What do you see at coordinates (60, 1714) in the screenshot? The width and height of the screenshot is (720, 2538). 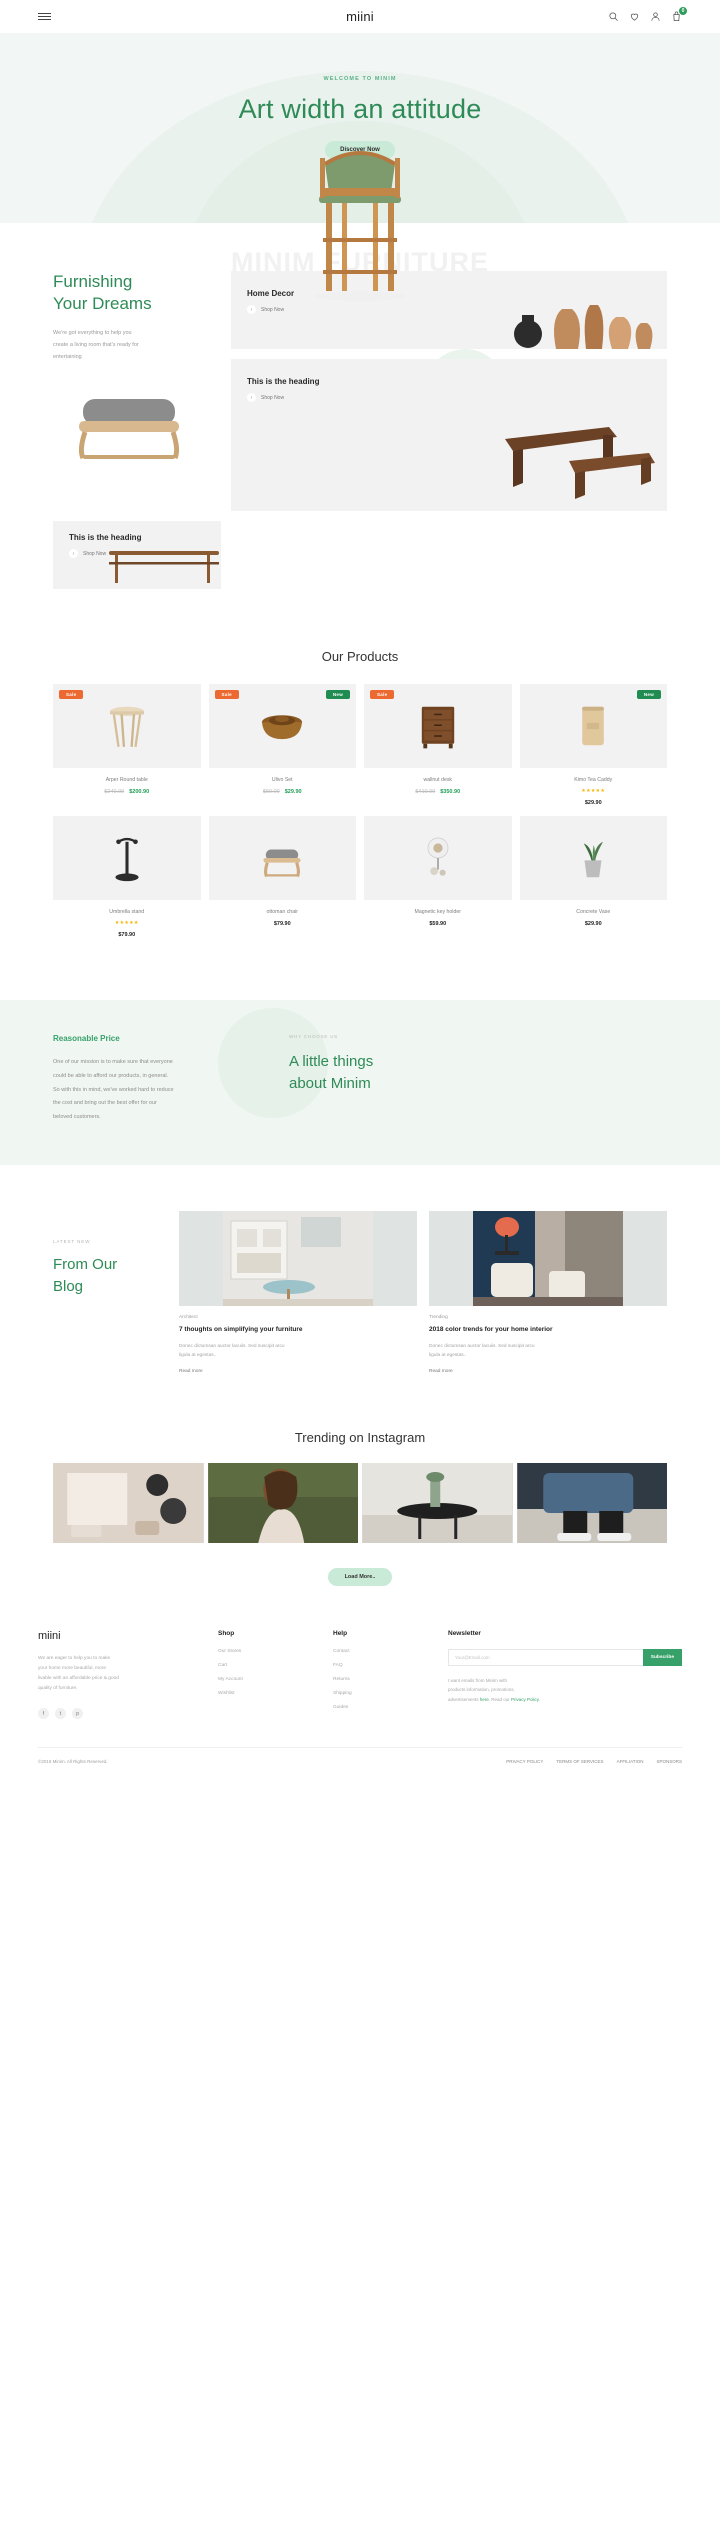 I see `twitter-icon: t` at bounding box center [60, 1714].